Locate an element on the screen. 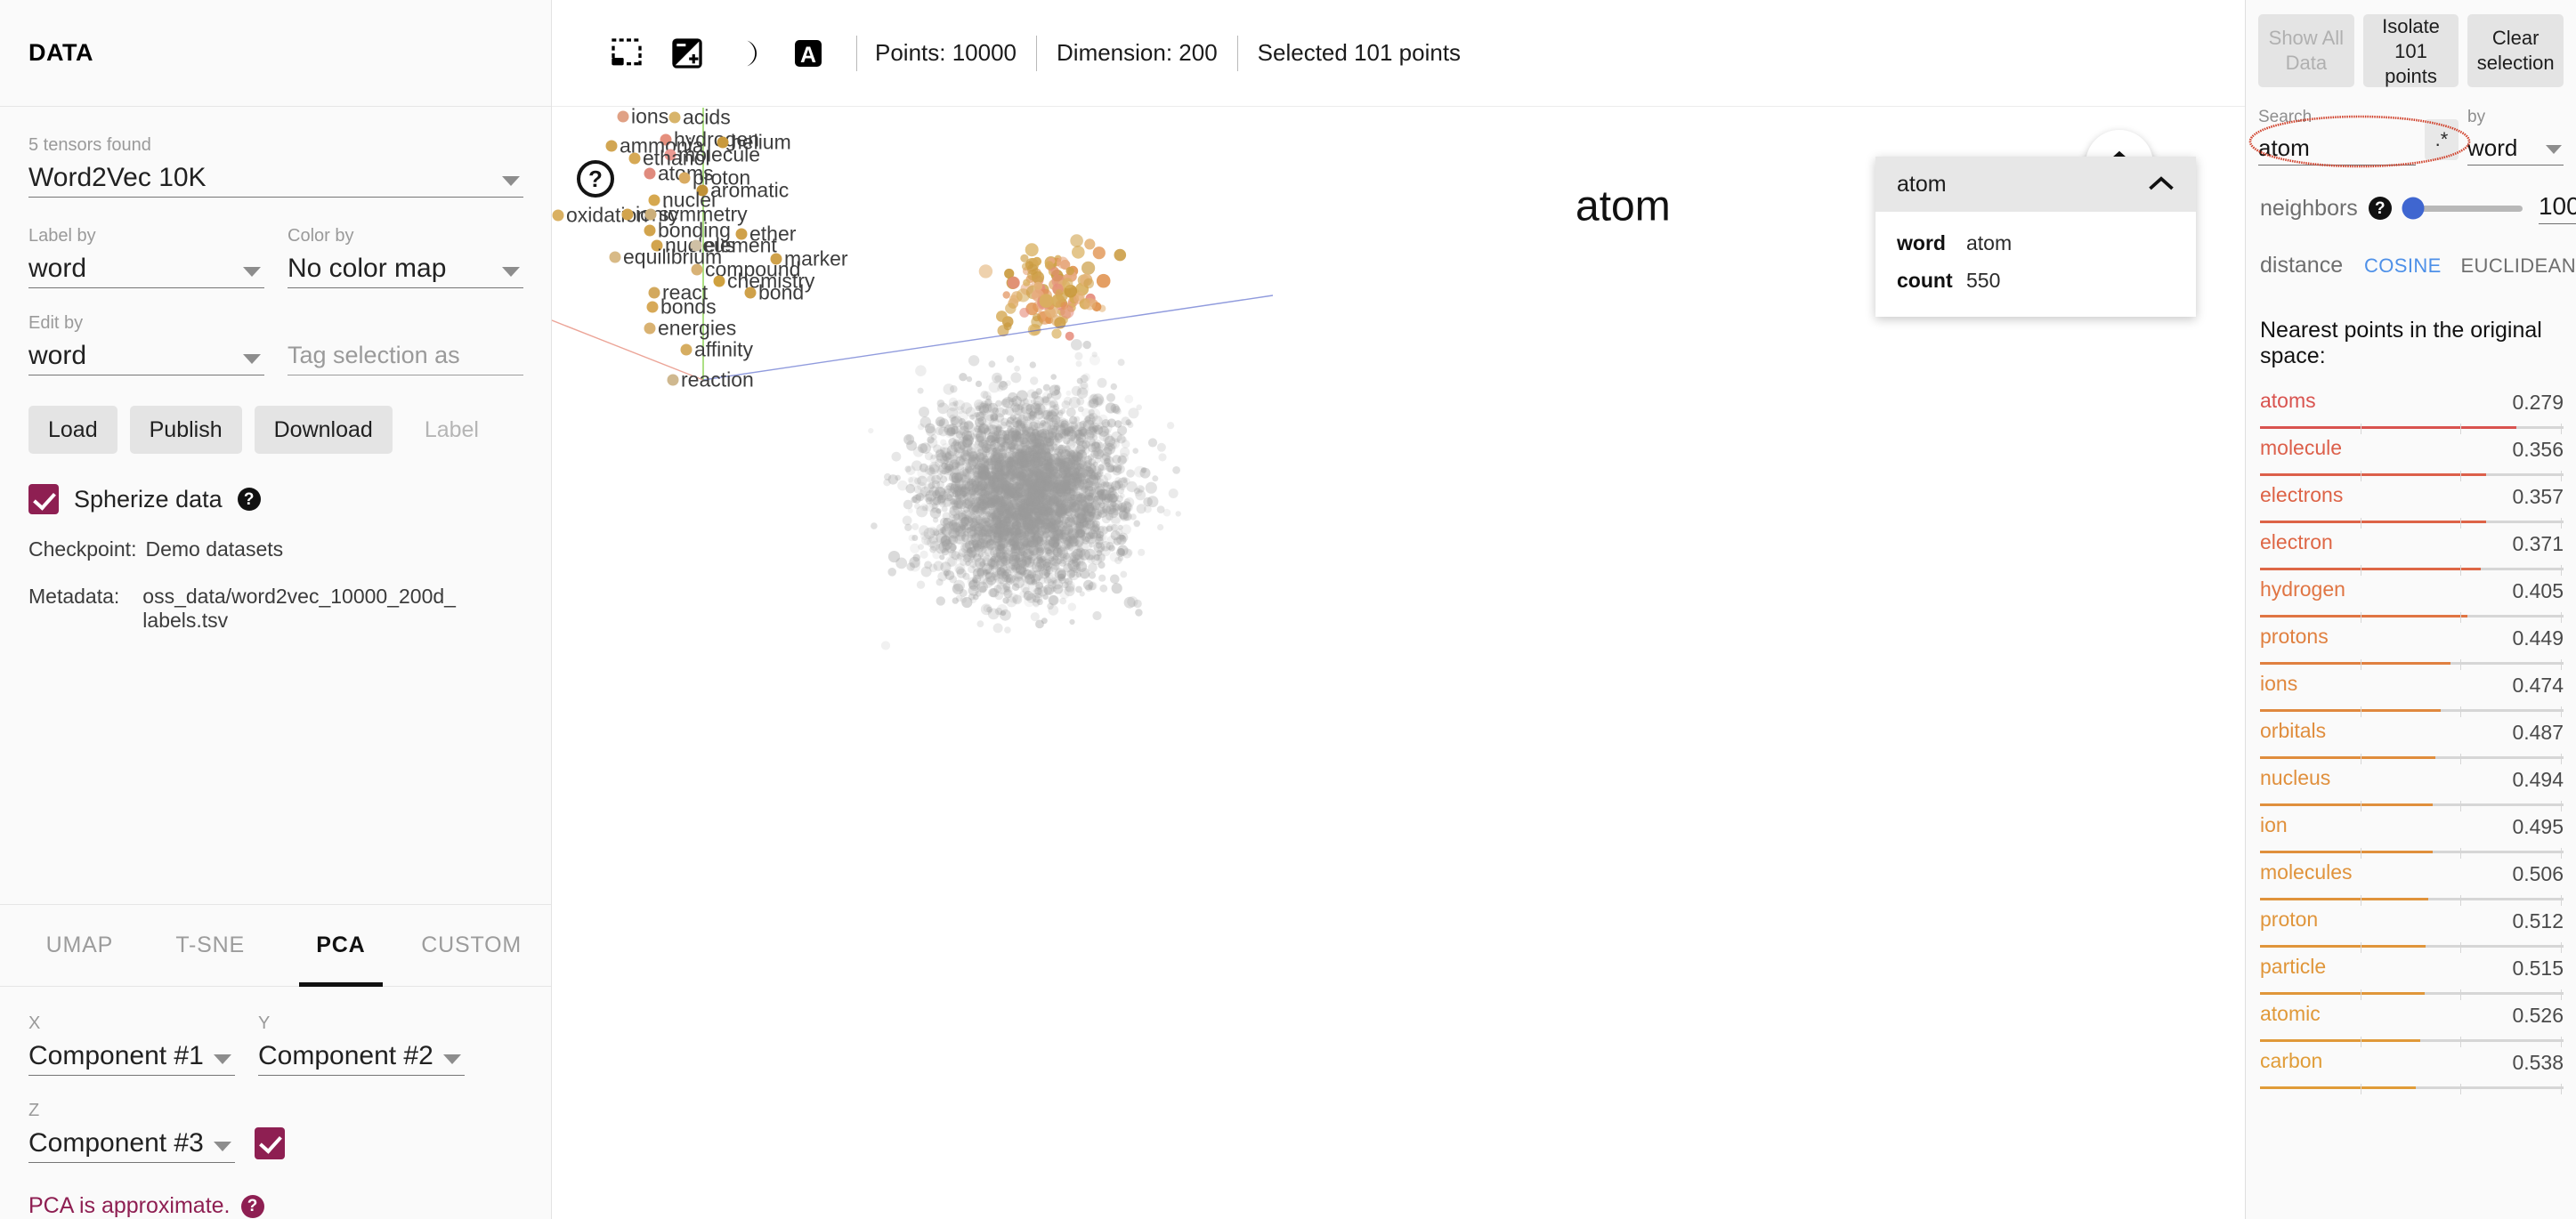  show-all-data-button: Show All Data is located at coordinates (2306, 50).